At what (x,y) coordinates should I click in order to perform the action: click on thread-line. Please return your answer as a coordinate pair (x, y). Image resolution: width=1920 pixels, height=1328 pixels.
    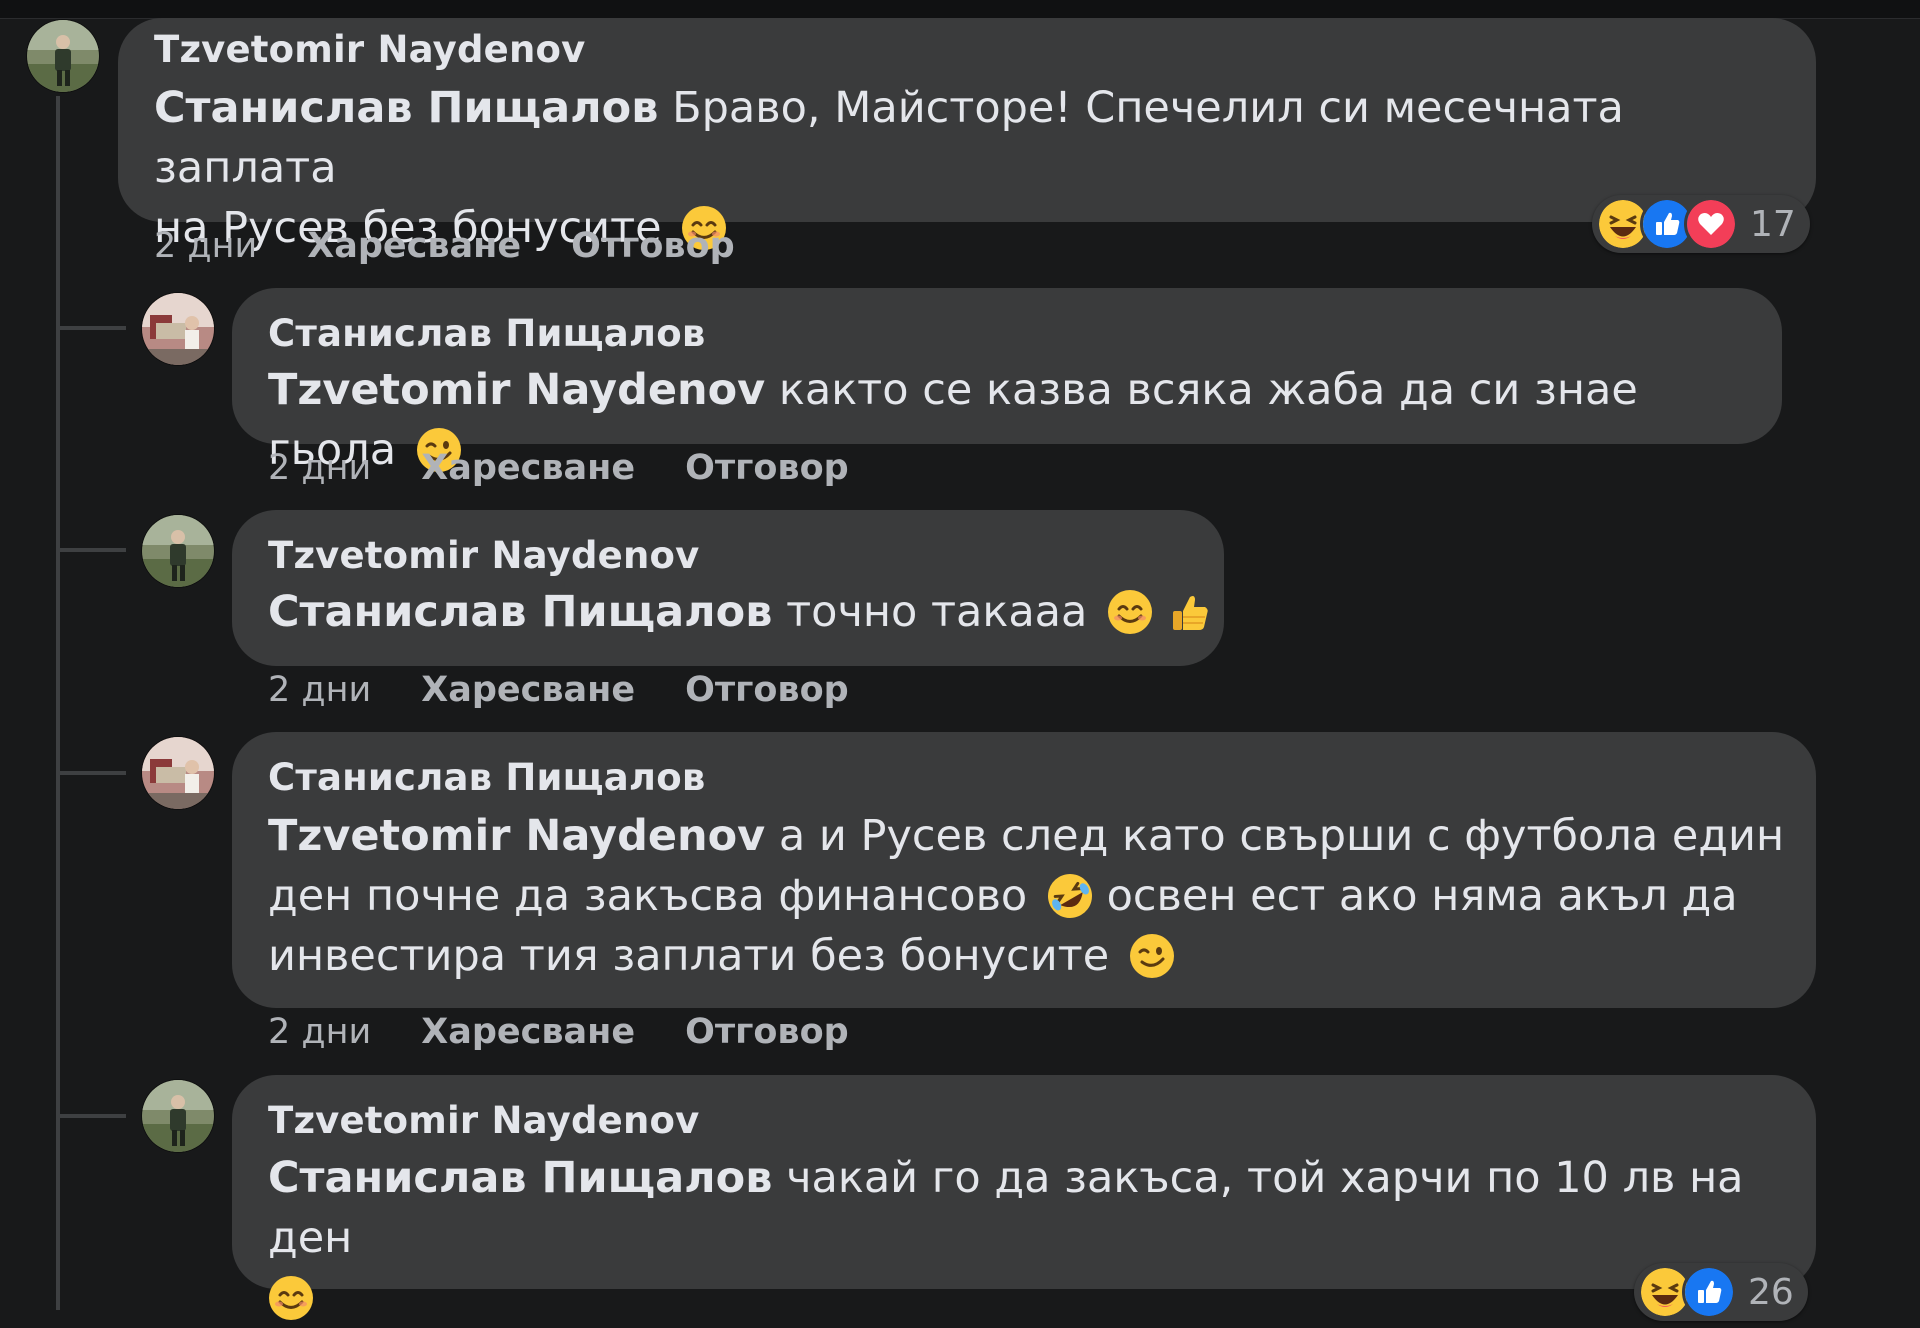
    Looking at the image, I should click on (58, 703).